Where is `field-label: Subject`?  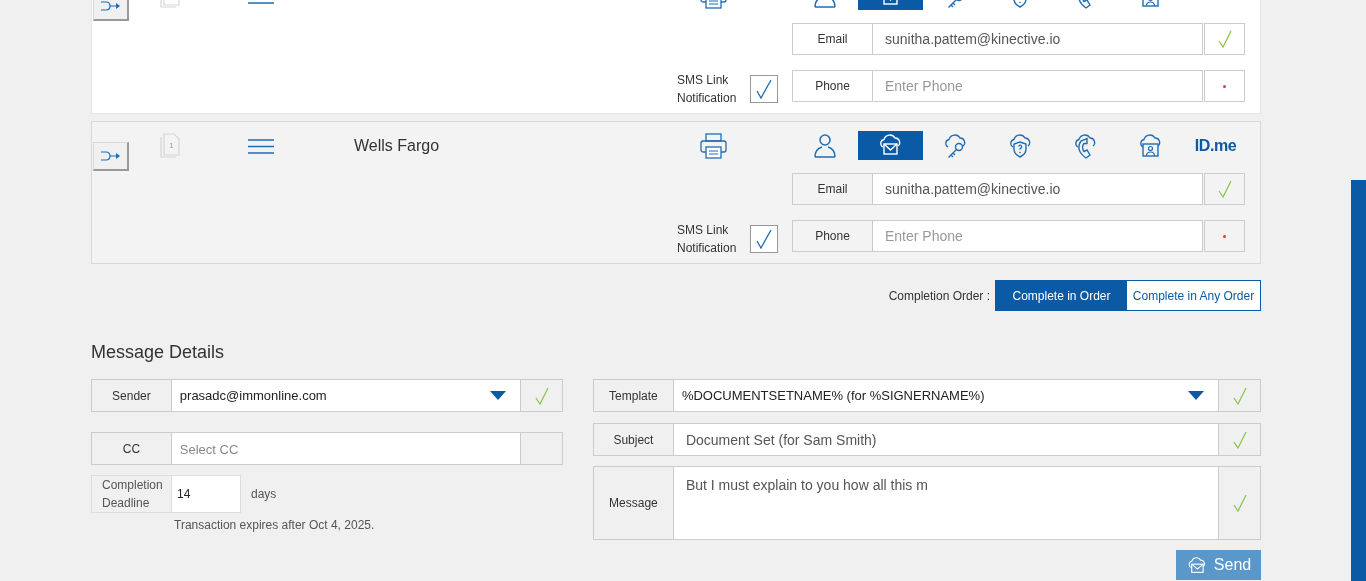 field-label: Subject is located at coordinates (633, 439).